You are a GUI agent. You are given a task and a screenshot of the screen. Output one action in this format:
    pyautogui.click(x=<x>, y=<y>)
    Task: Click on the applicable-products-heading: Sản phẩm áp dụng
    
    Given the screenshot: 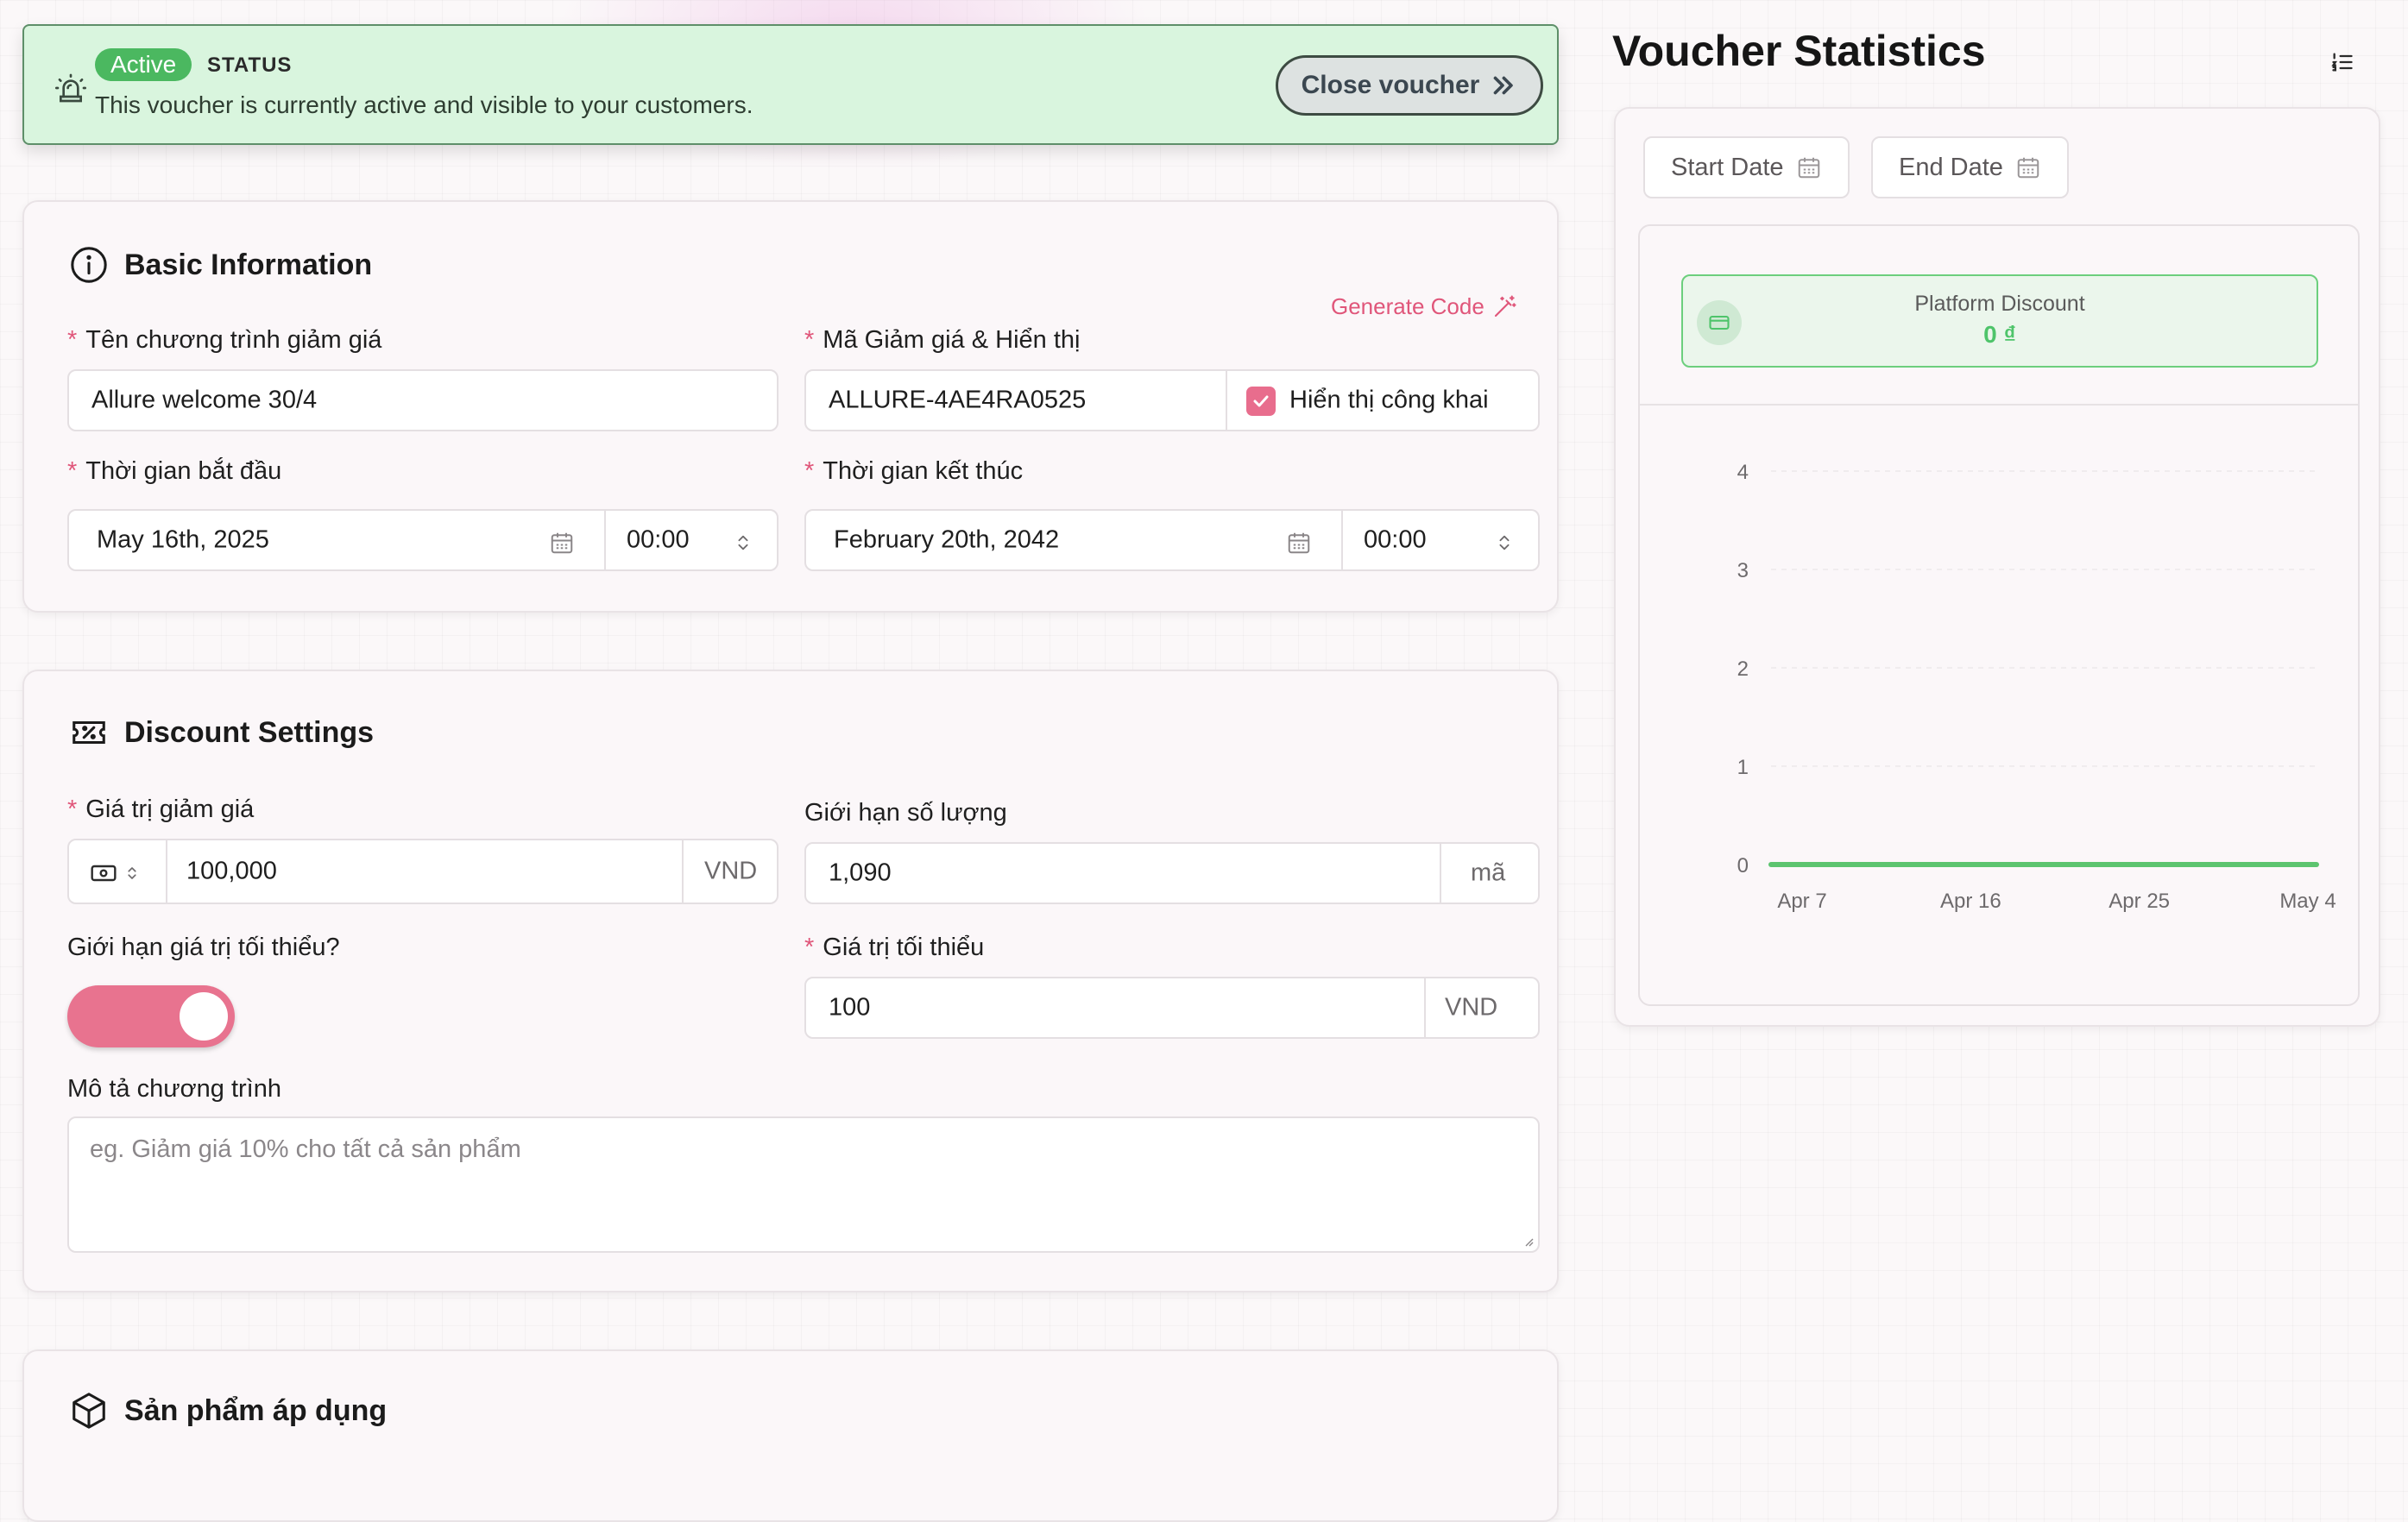 What is the action you would take?
    pyautogui.click(x=228, y=1411)
    